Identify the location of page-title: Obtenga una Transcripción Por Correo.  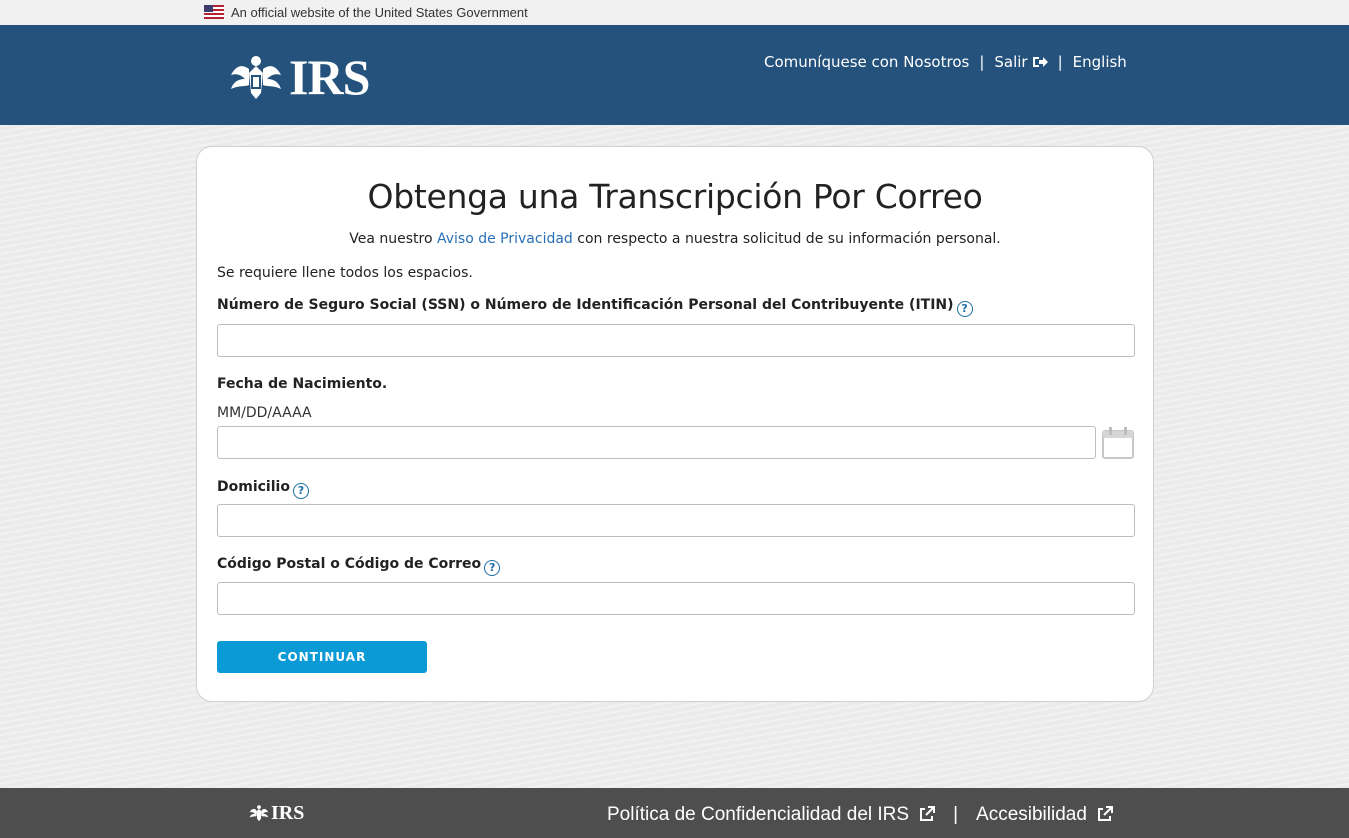
(675, 196).